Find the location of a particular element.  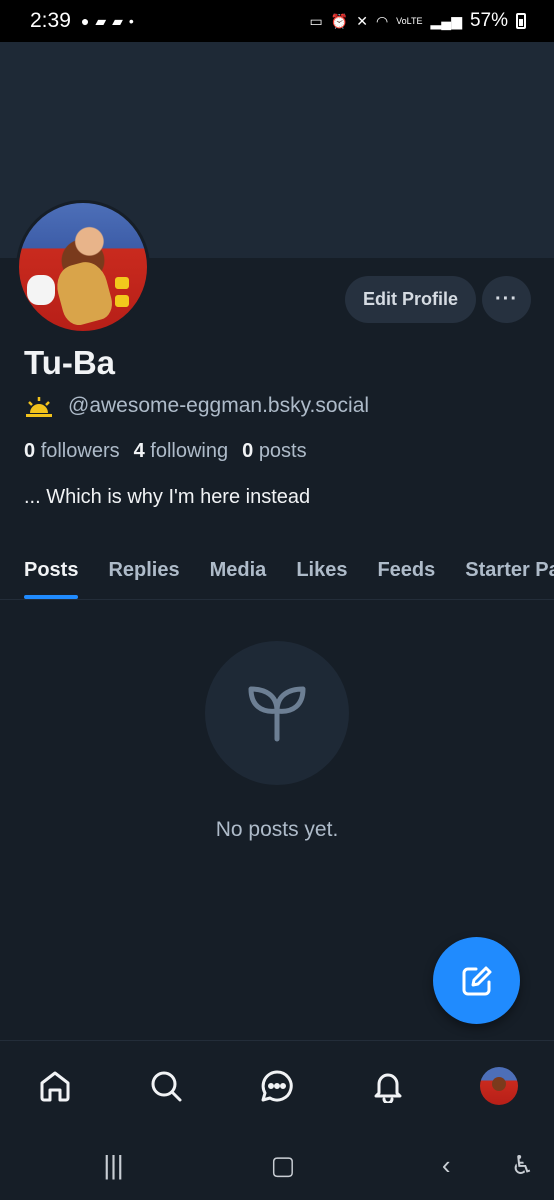

battery-icon is located at coordinates (521, 21).